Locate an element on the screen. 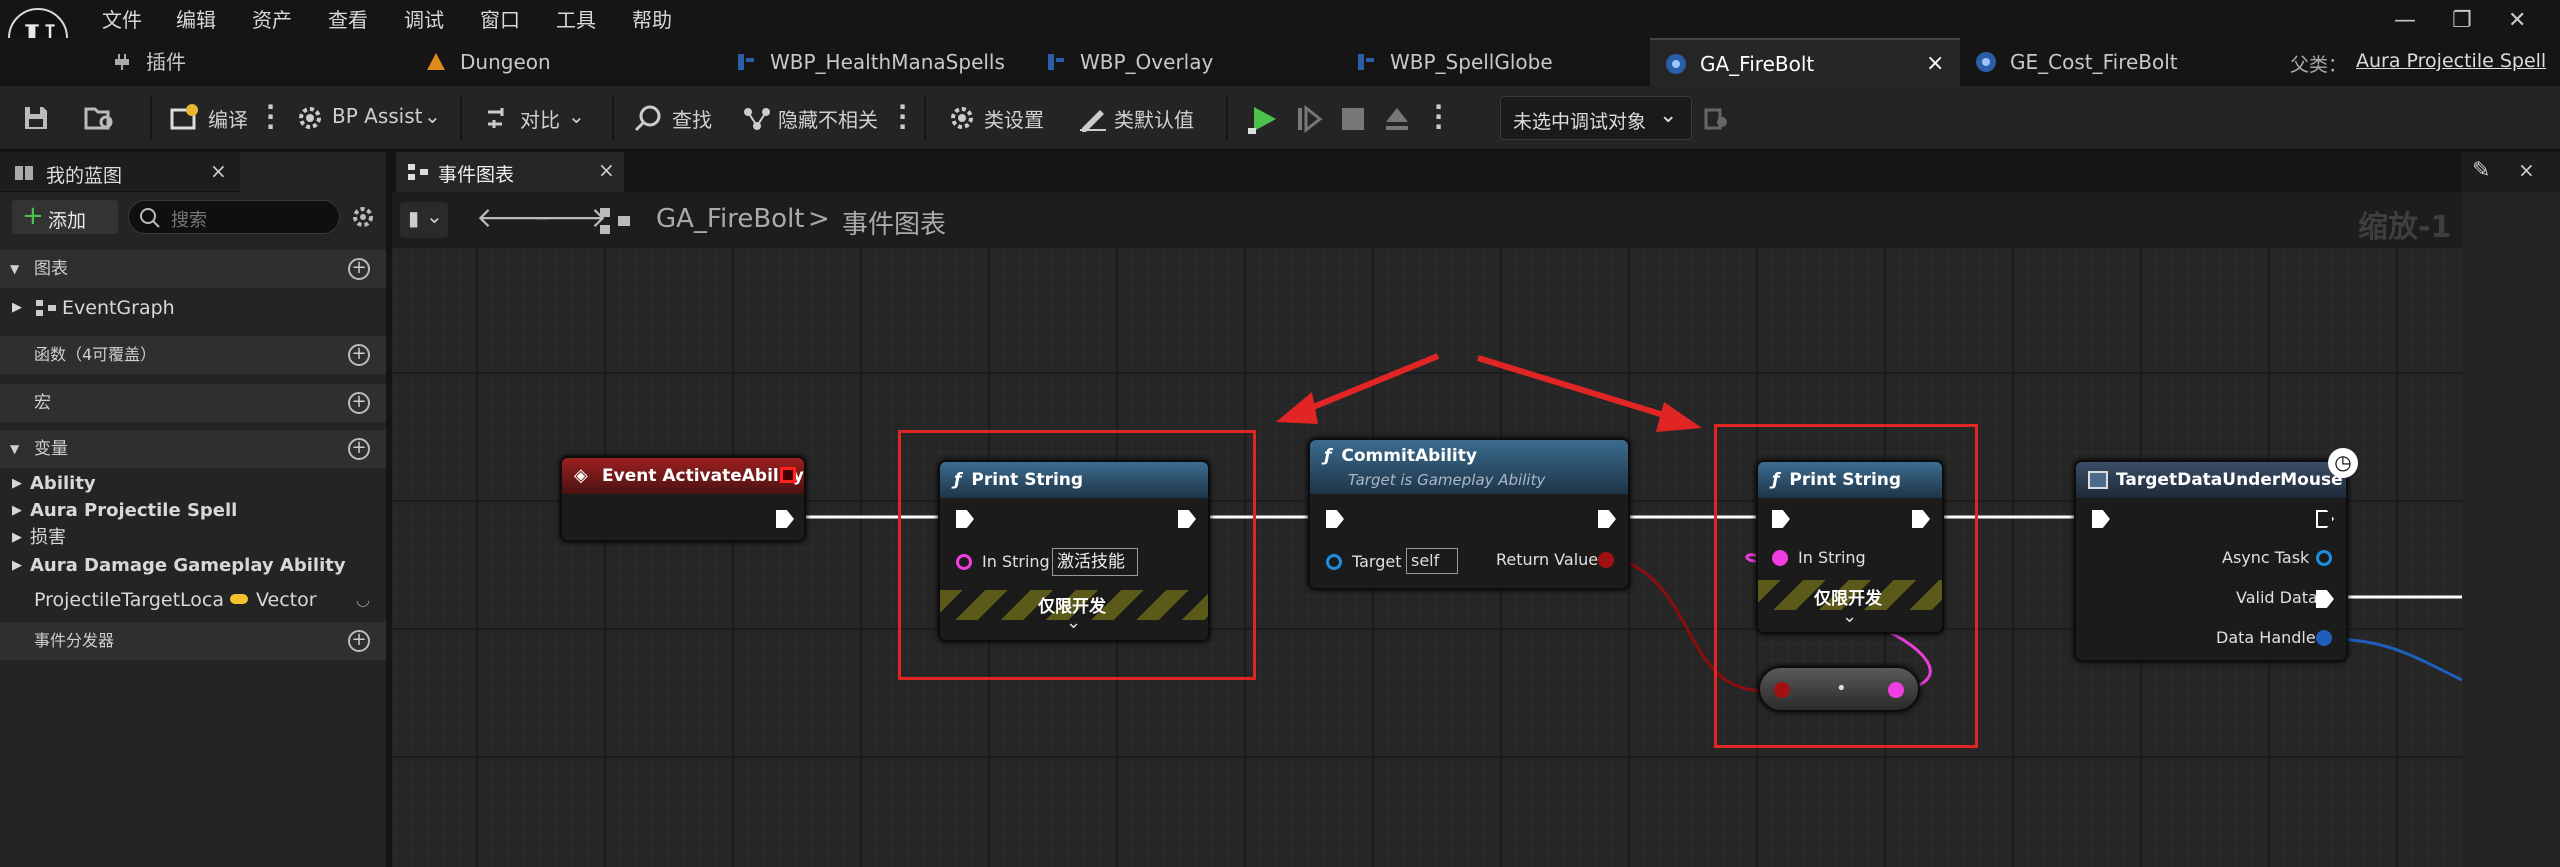  annotation-arrows is located at coordinates (1489, 392).